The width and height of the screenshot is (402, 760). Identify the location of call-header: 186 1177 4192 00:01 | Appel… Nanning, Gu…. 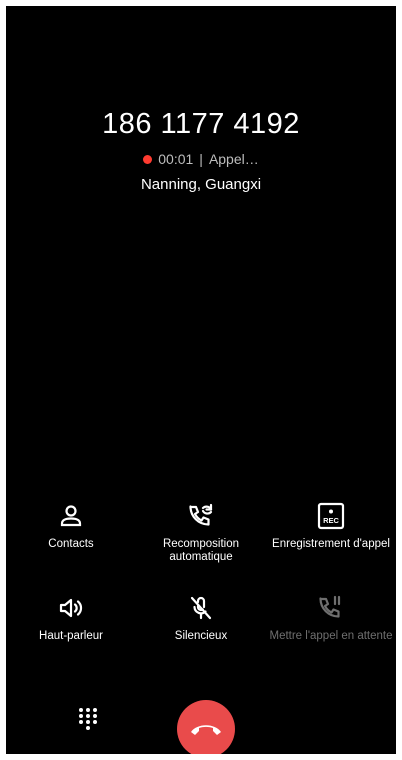
(201, 150).